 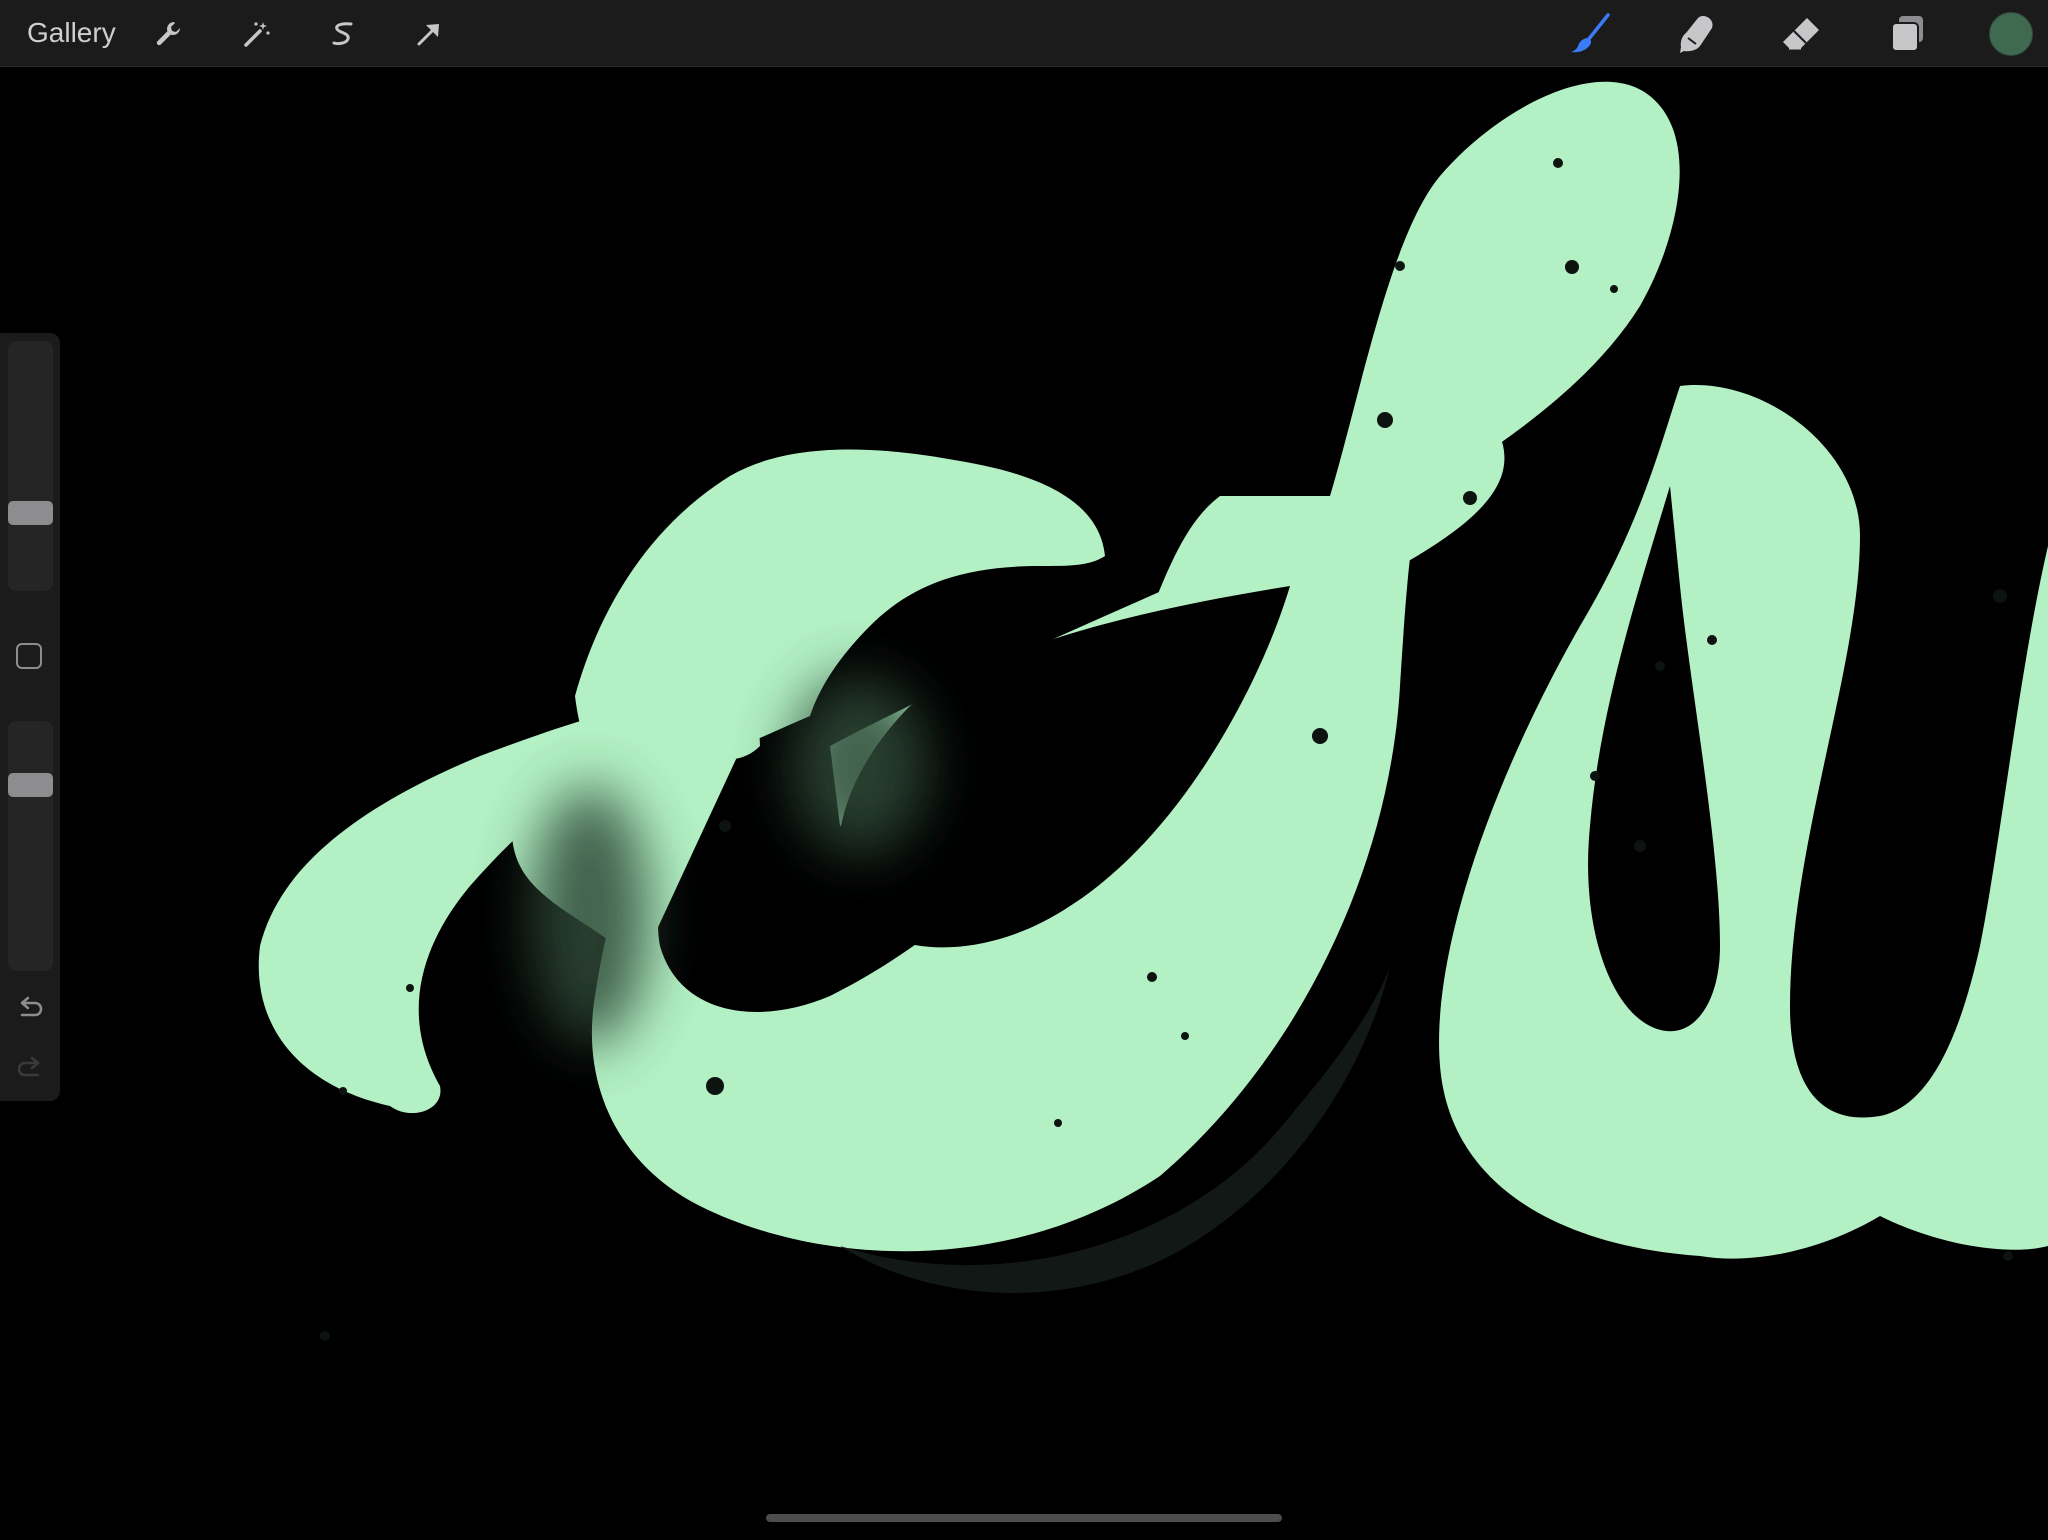 I want to click on brush-size-slider-thumb, so click(x=30, y=513).